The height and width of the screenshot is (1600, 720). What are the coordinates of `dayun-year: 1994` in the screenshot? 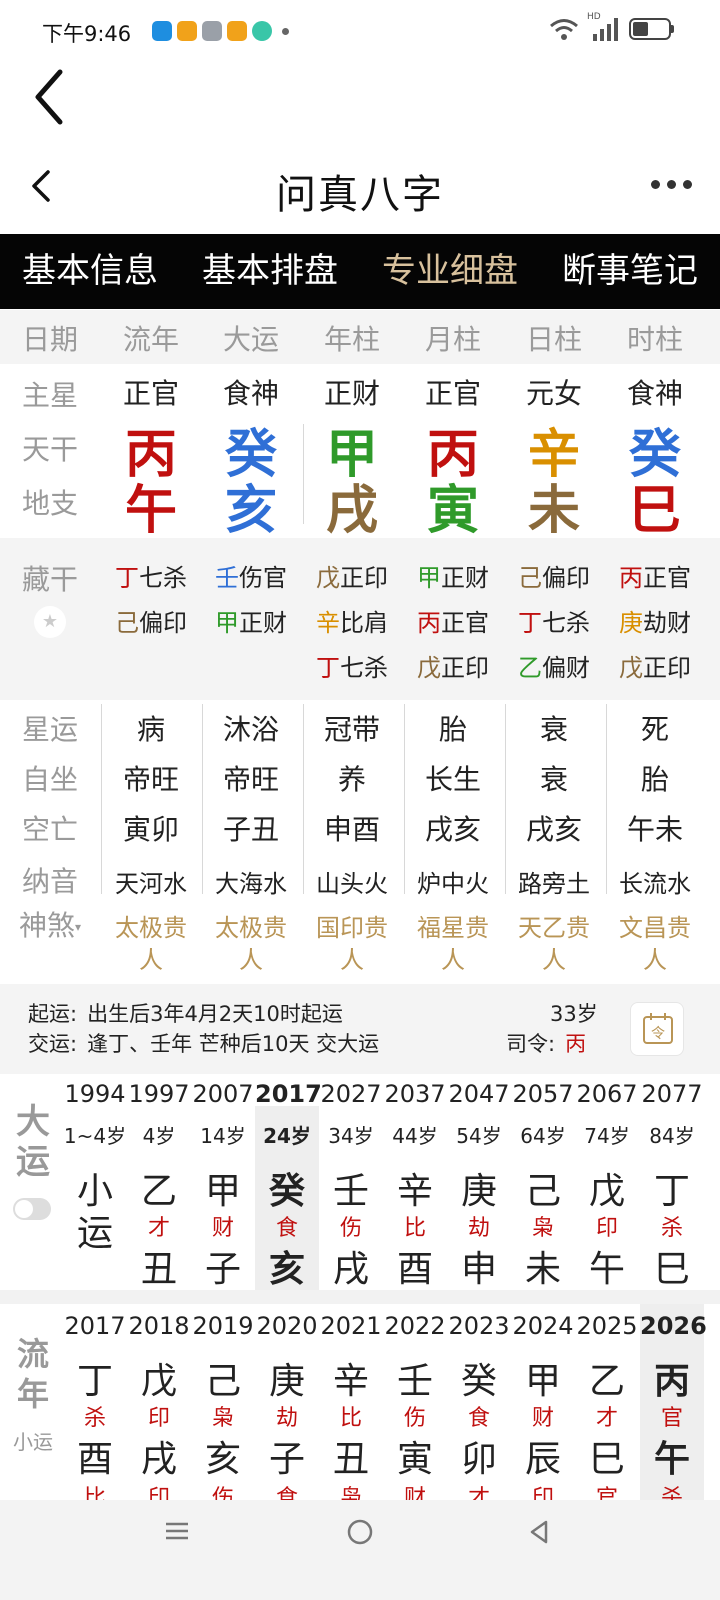 It's located at (95, 1094).